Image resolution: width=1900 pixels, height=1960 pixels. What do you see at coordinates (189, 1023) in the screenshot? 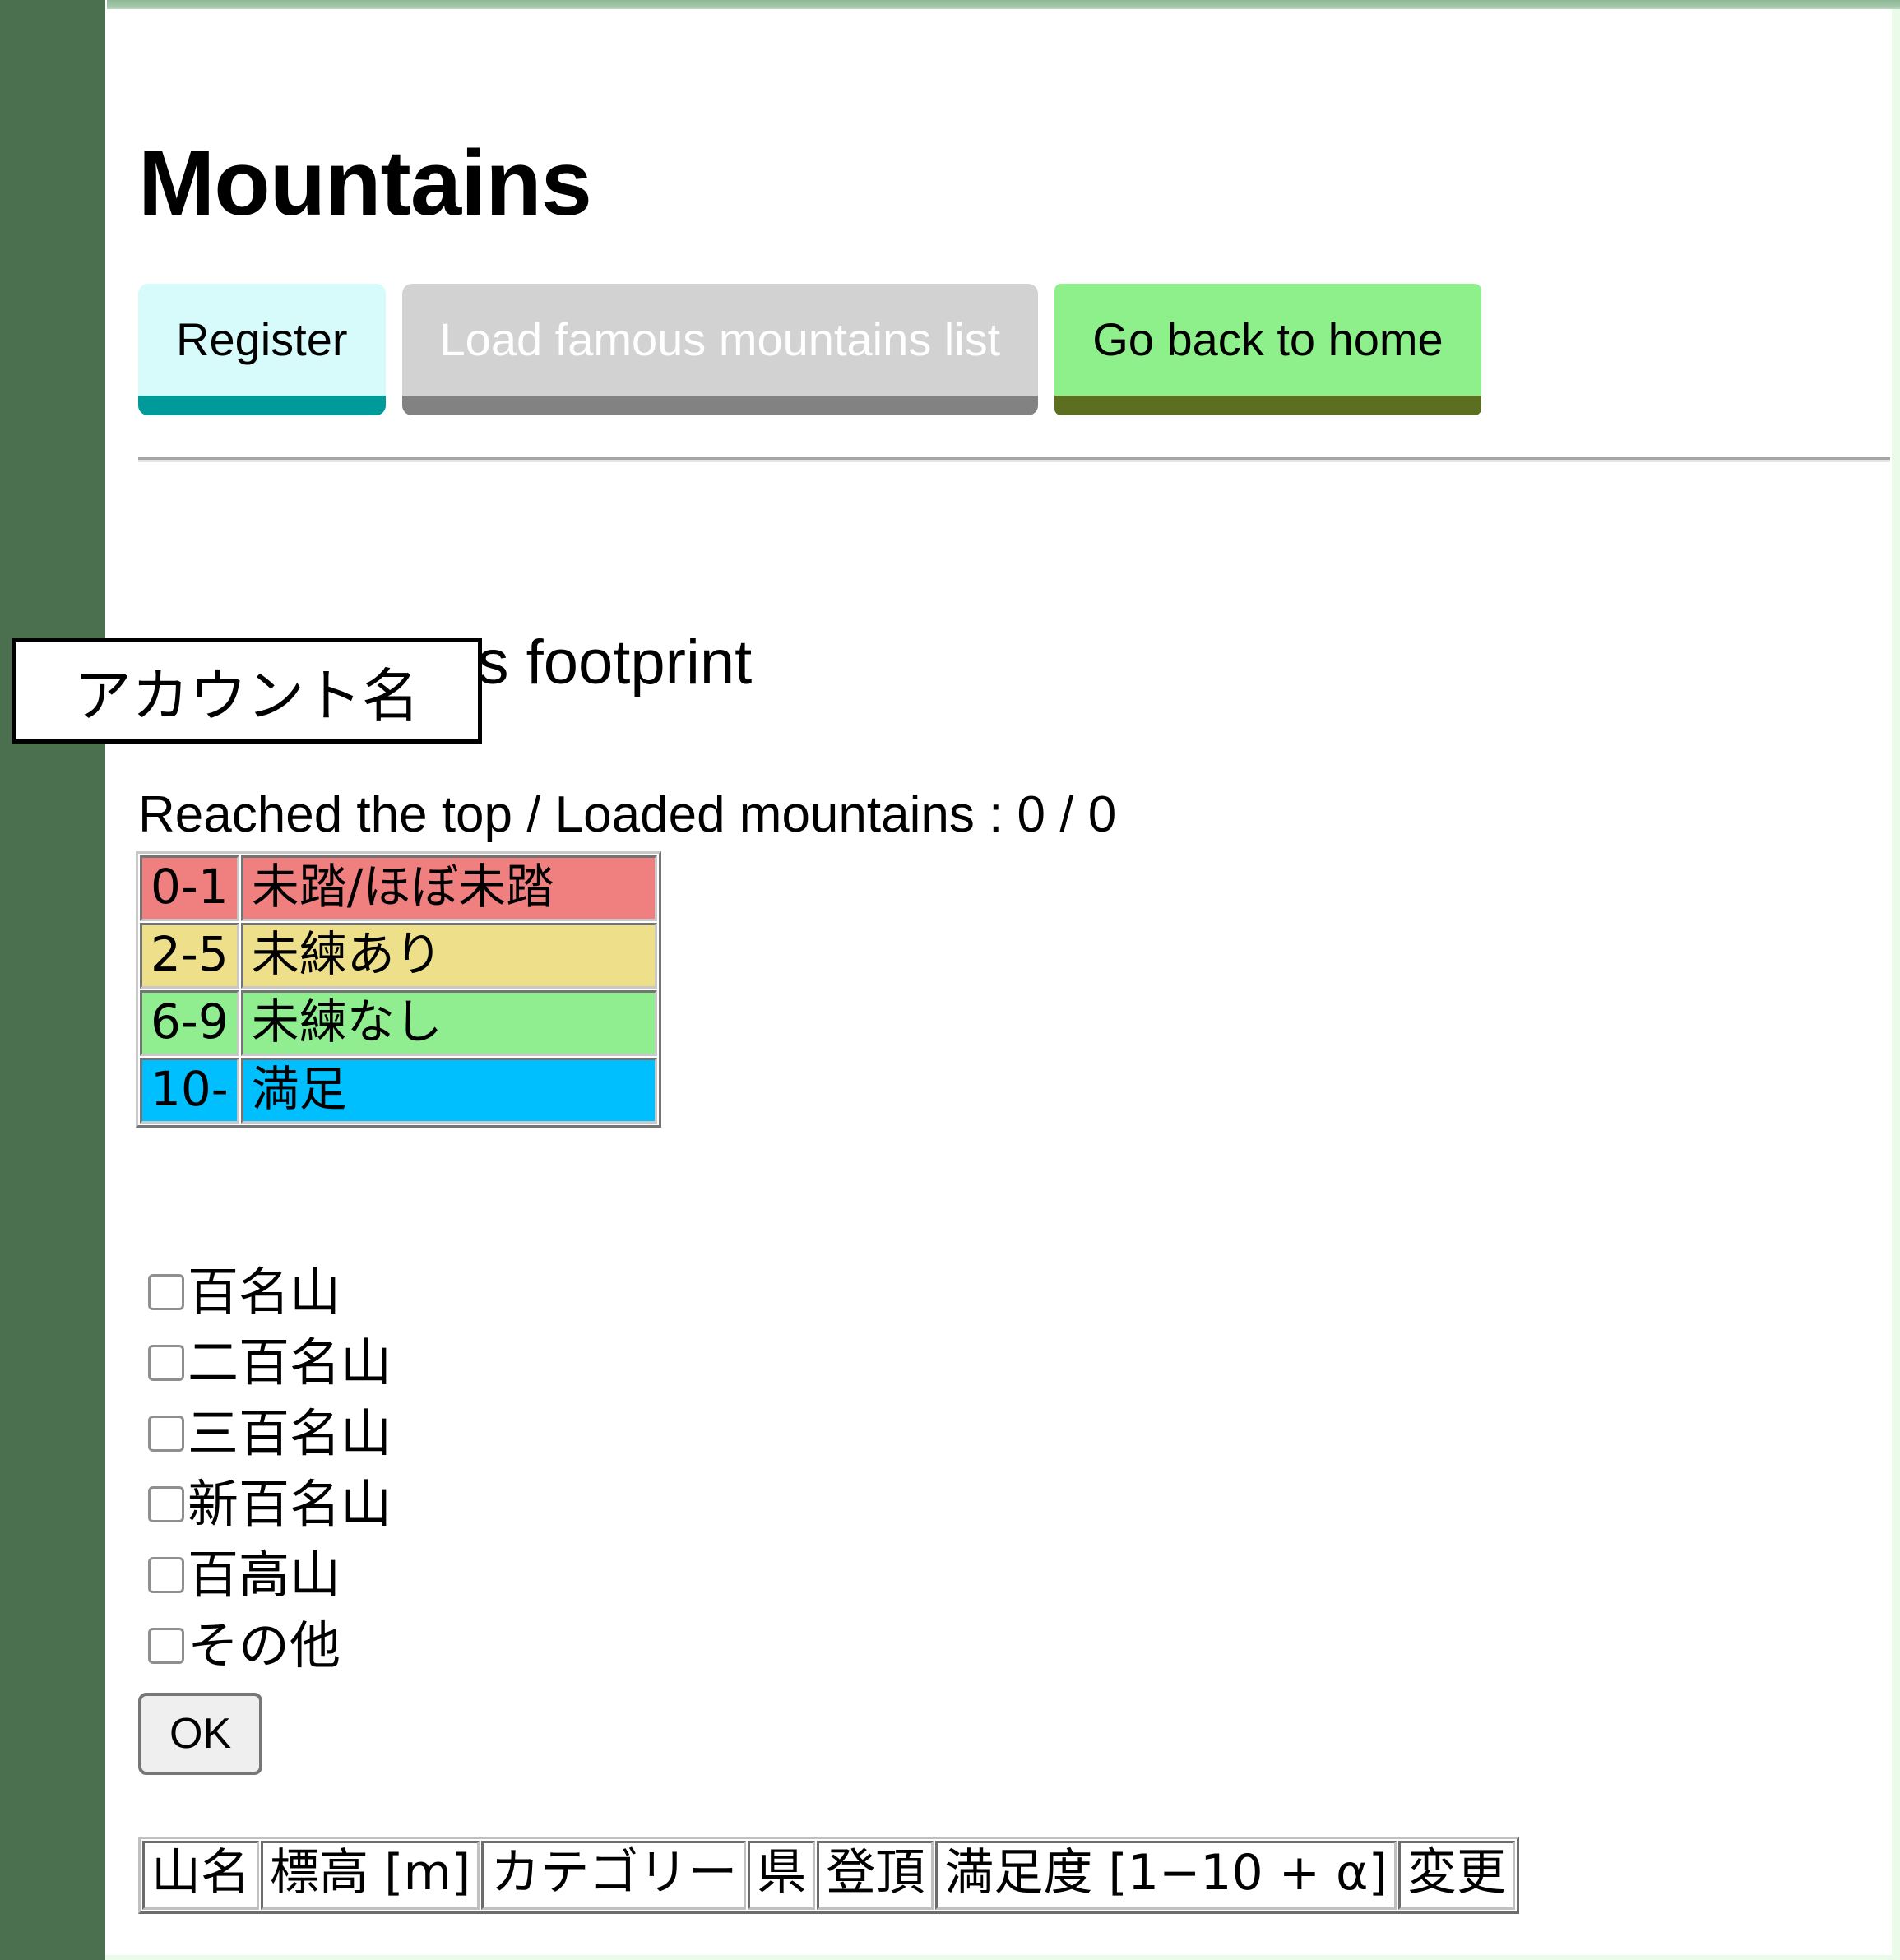
I see `legend-range: 6-9` at bounding box center [189, 1023].